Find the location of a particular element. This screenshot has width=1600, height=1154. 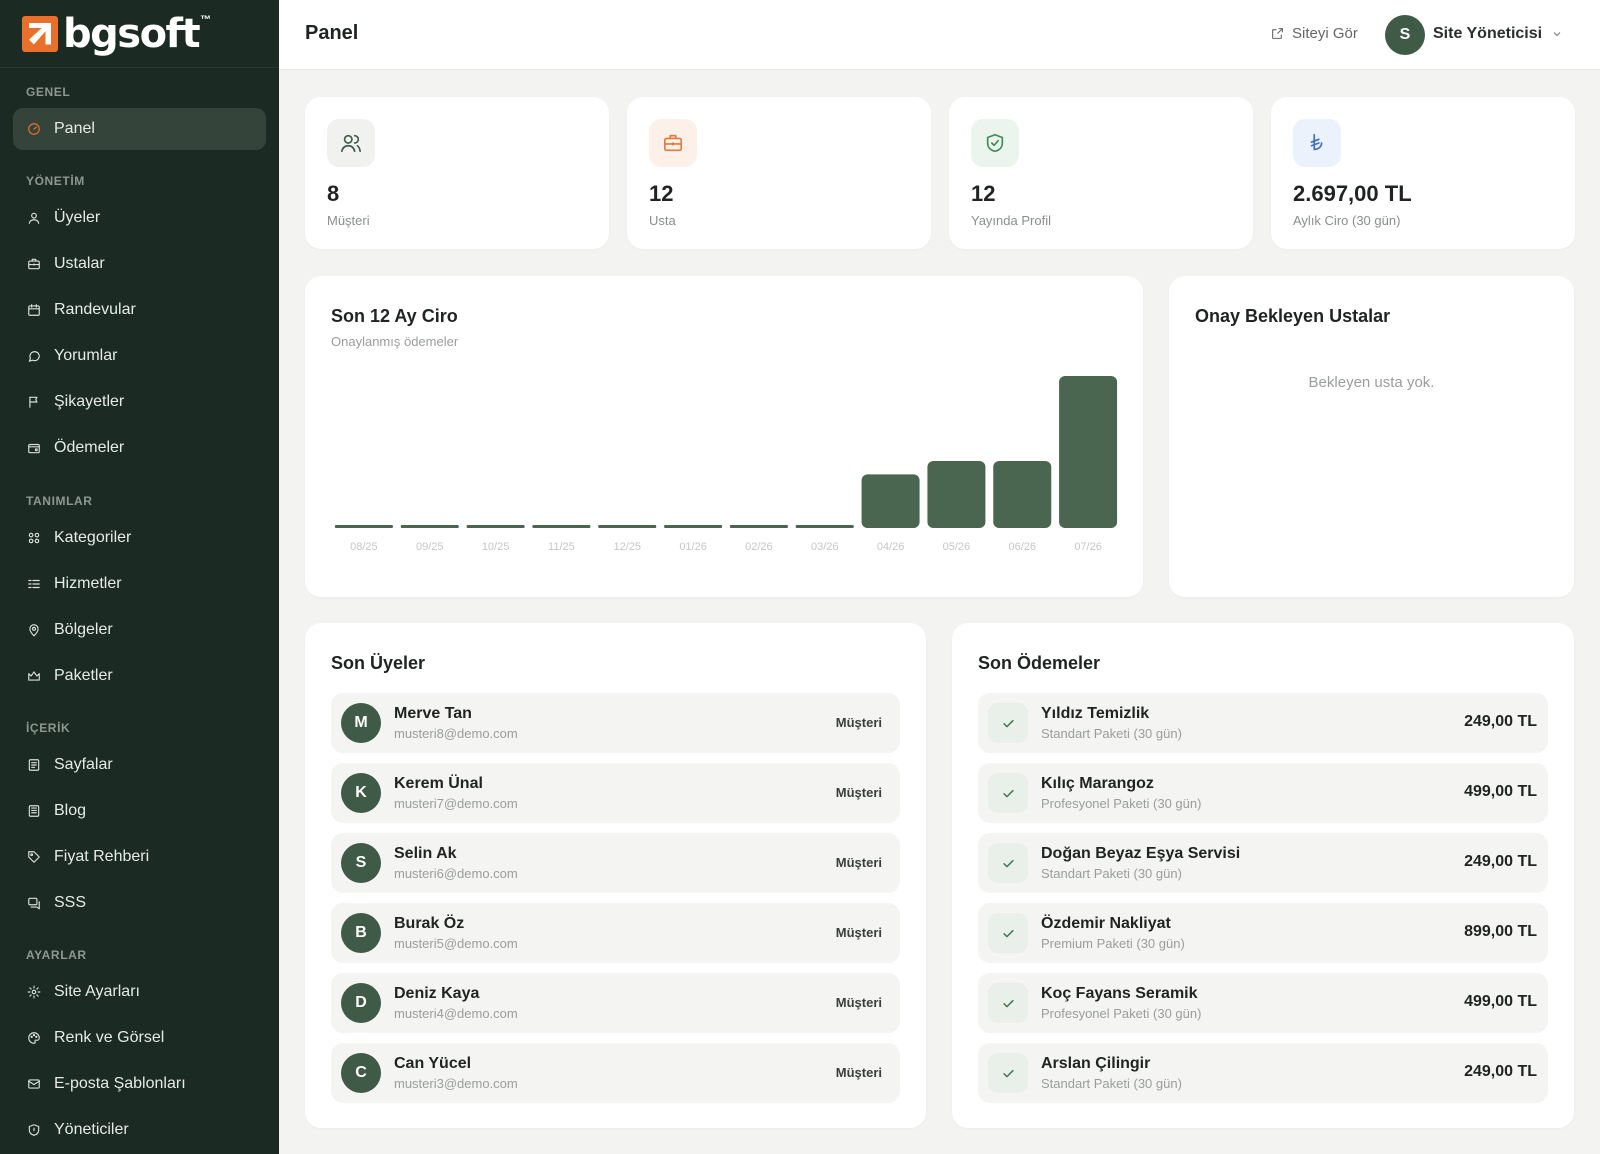

sidebar-item-label: Blog is located at coordinates (70, 810).